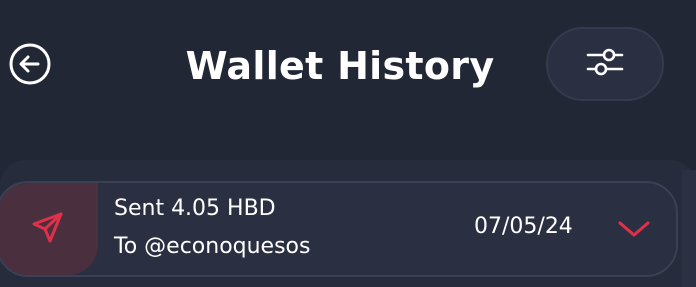  I want to click on transaction-recipient: To @econoquesos, so click(212, 246).